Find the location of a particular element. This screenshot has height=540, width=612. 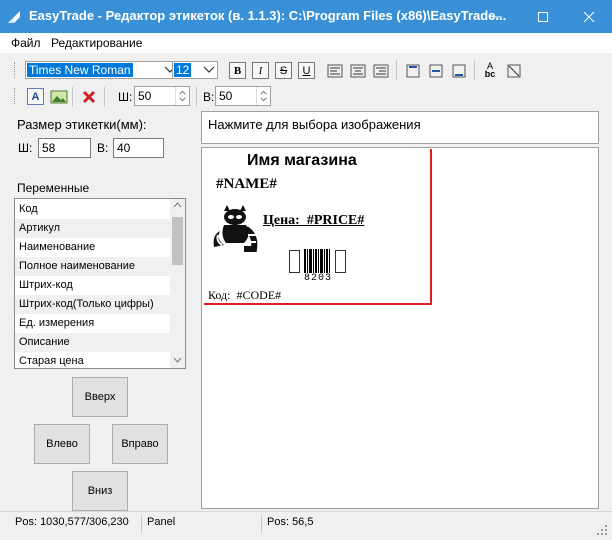

minimize-icon is located at coordinates (497, 16).